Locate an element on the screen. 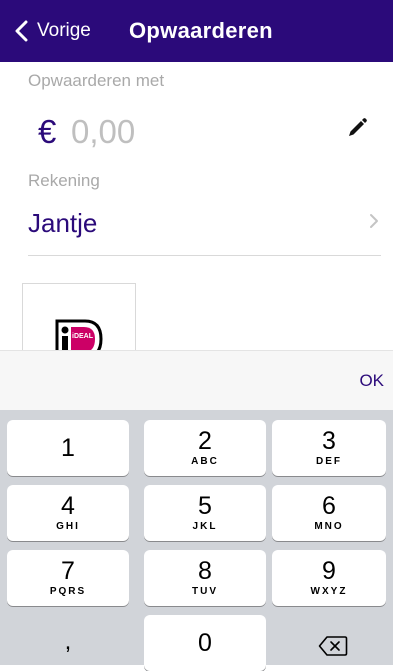 This screenshot has height=671, width=393. navigation-bar: Vorige Opwaarderen is located at coordinates (196, 31).